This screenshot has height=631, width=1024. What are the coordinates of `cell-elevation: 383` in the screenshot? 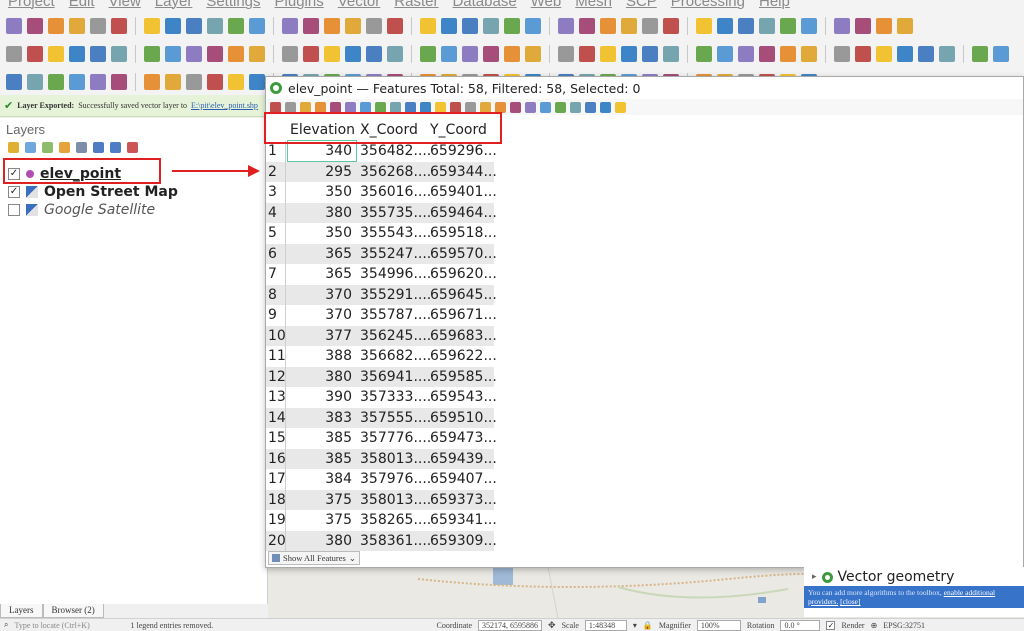 It's located at (322, 418).